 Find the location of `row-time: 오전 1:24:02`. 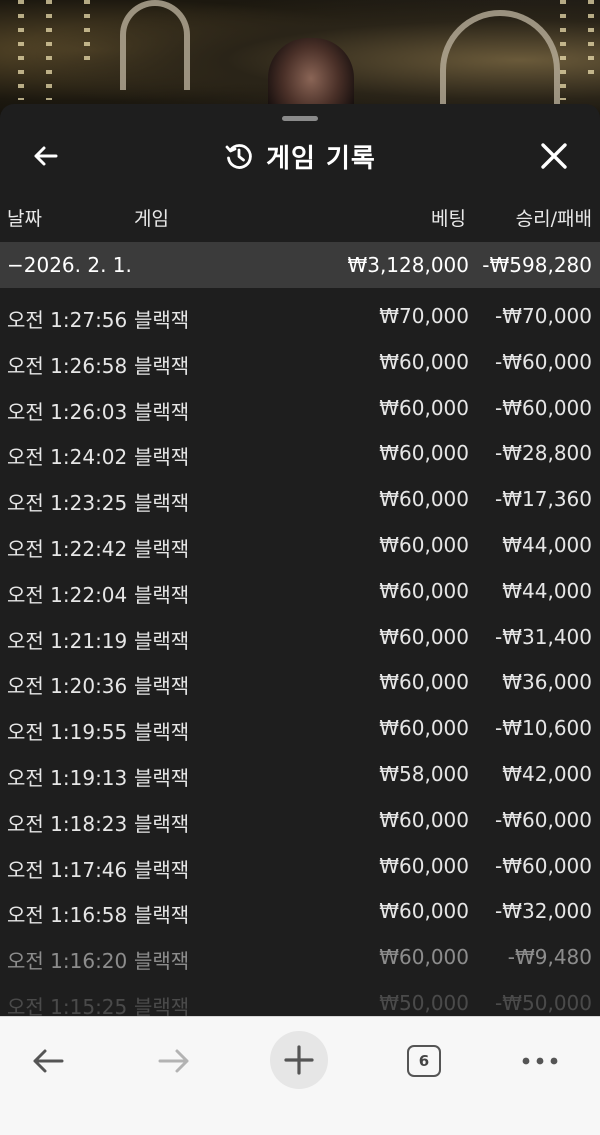

row-time: 오전 1:24:02 is located at coordinates (67, 457).